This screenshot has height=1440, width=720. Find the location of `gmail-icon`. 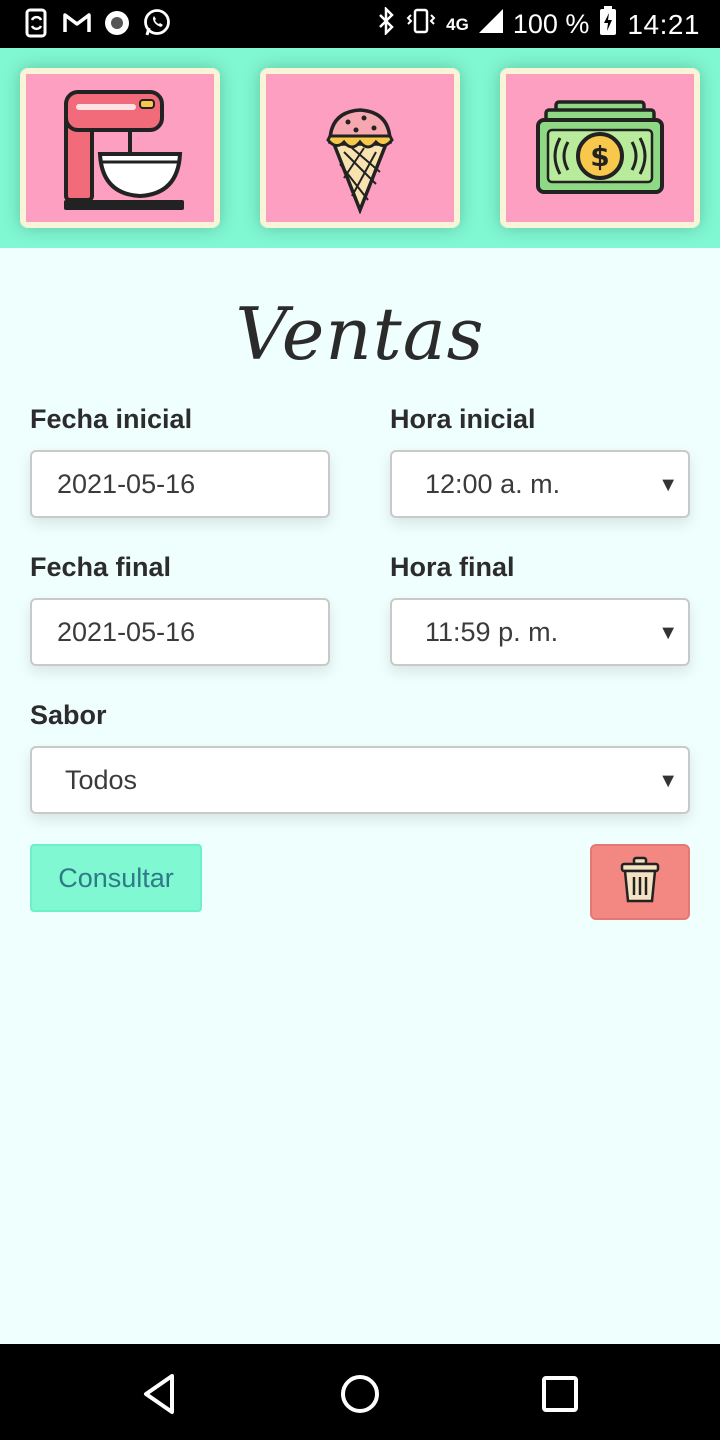

gmail-icon is located at coordinates (77, 23).